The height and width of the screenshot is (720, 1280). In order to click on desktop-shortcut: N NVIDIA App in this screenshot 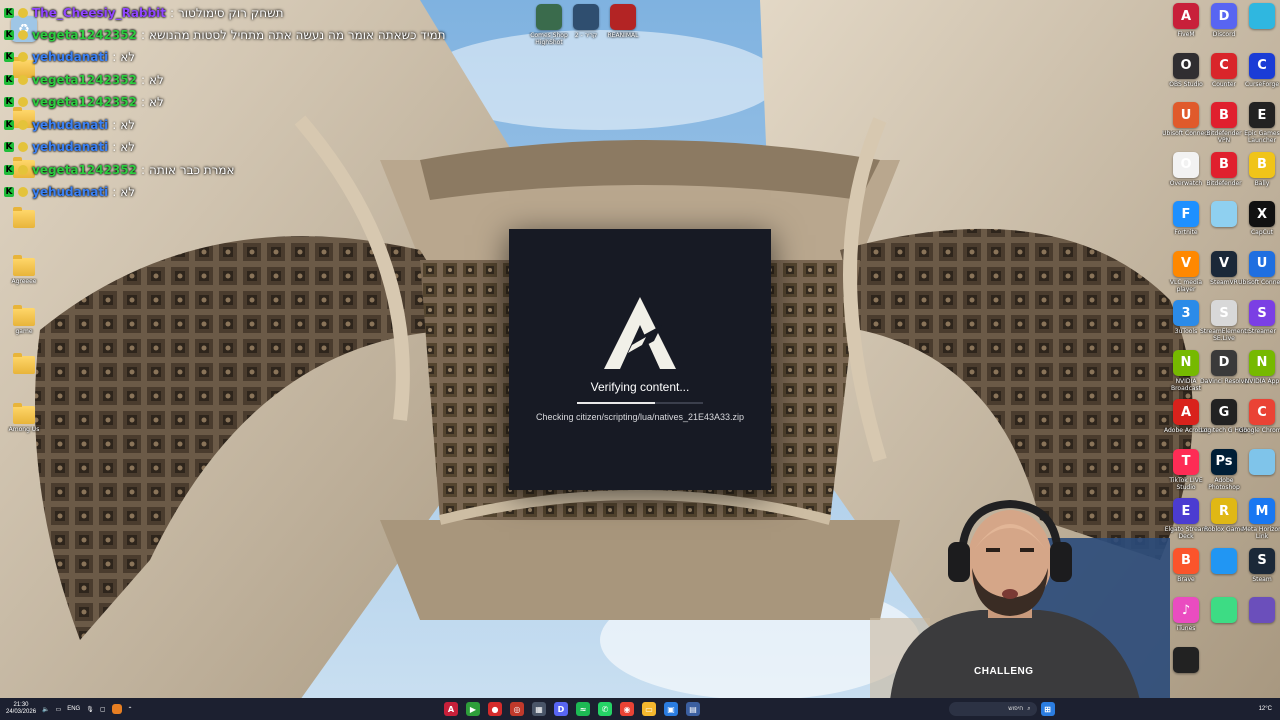, I will do `click(1260, 370)`.